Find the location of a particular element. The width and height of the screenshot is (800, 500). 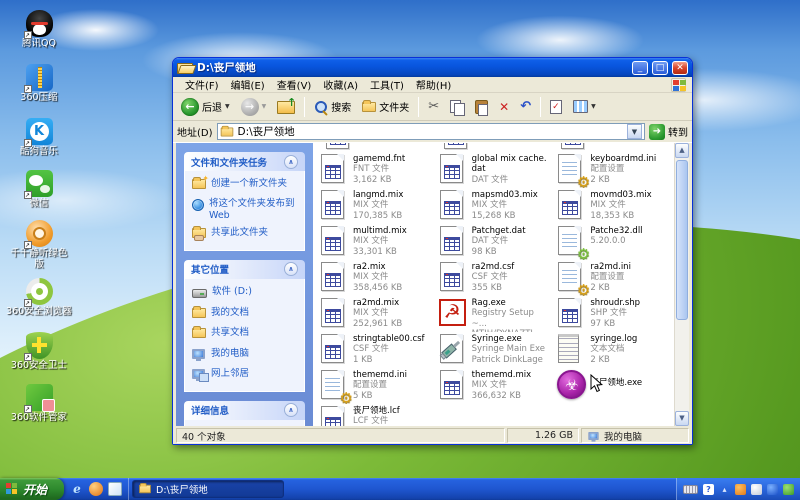

file-tile: ☭Rag.exeRegistry Setup ~...MTIH/DYNAZTI is located at coordinates (495, 314).